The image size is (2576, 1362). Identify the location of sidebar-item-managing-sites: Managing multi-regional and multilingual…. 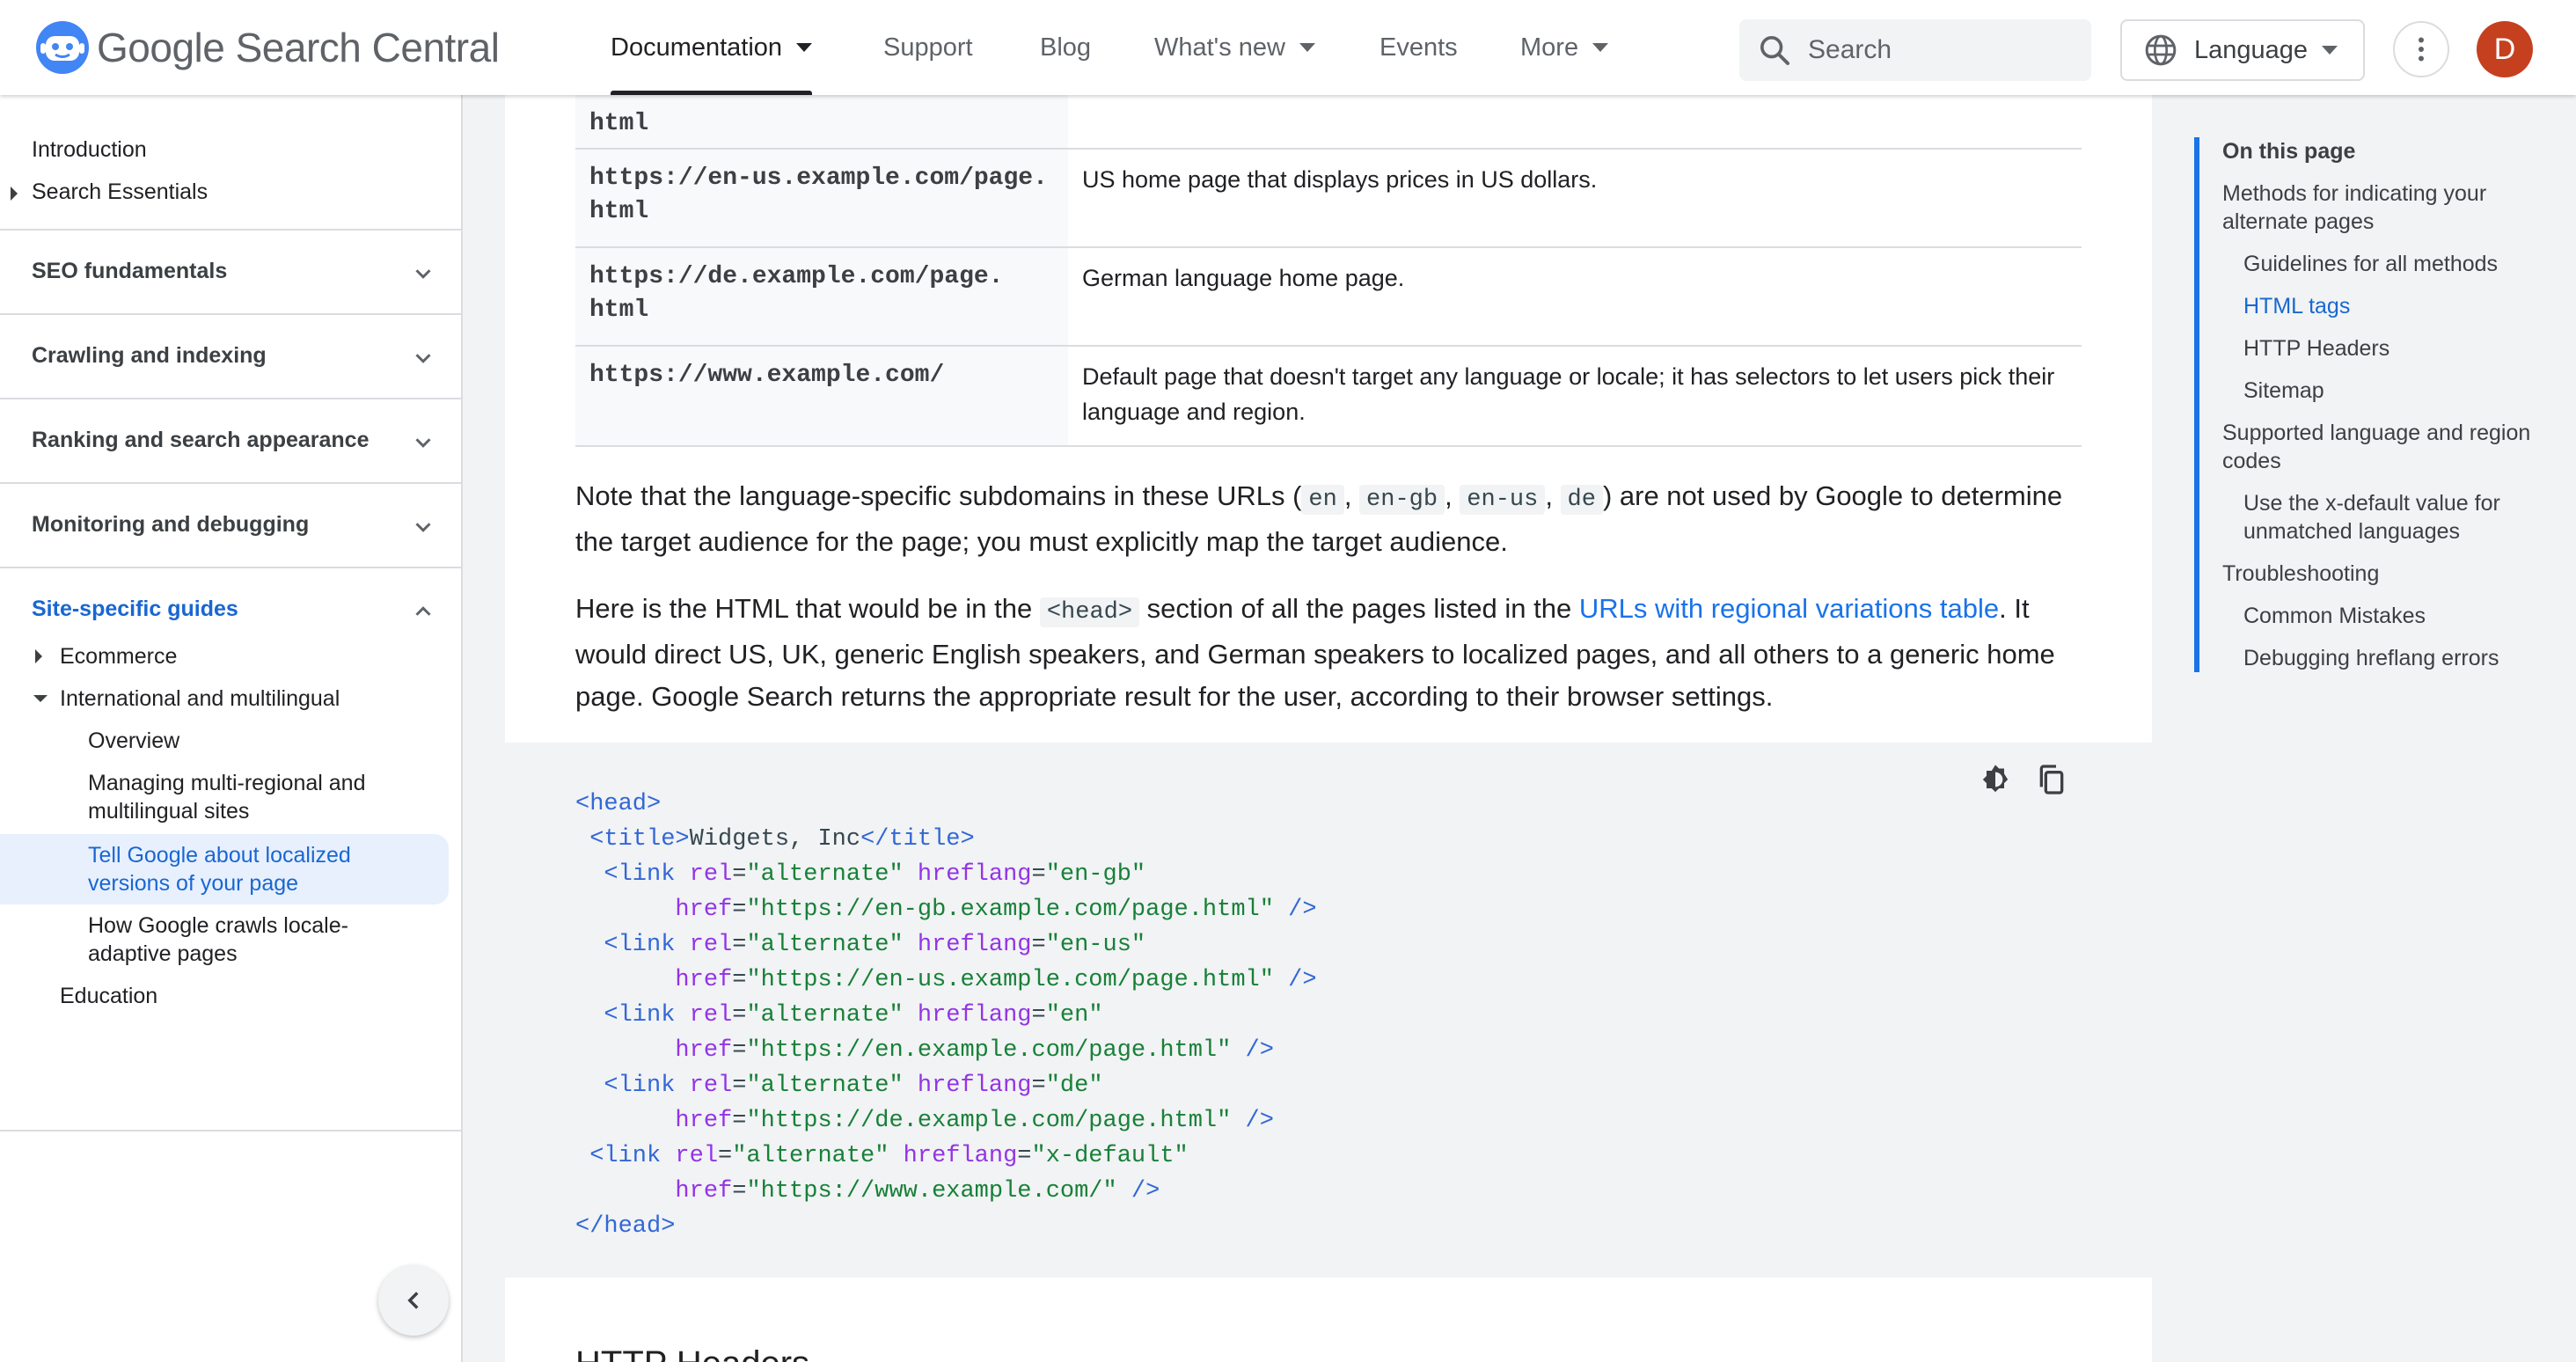
(246, 797).